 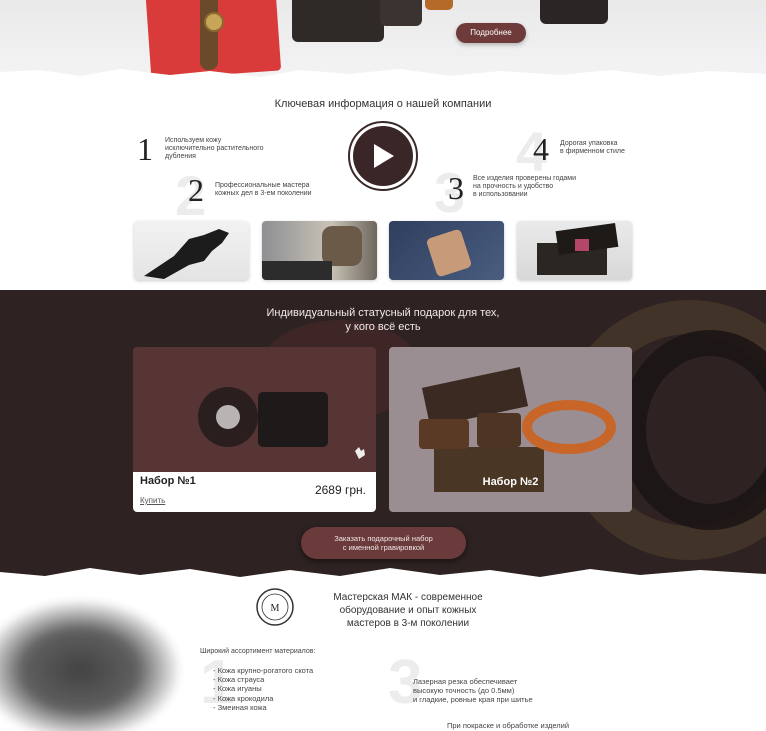 I want to click on thumbnail-leather-image, so click(x=191, y=250).